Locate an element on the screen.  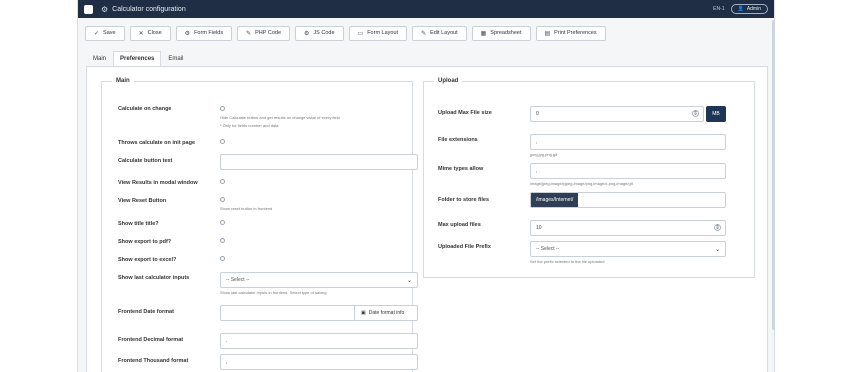
form-layout-label: Form Layout is located at coordinates (383, 33).